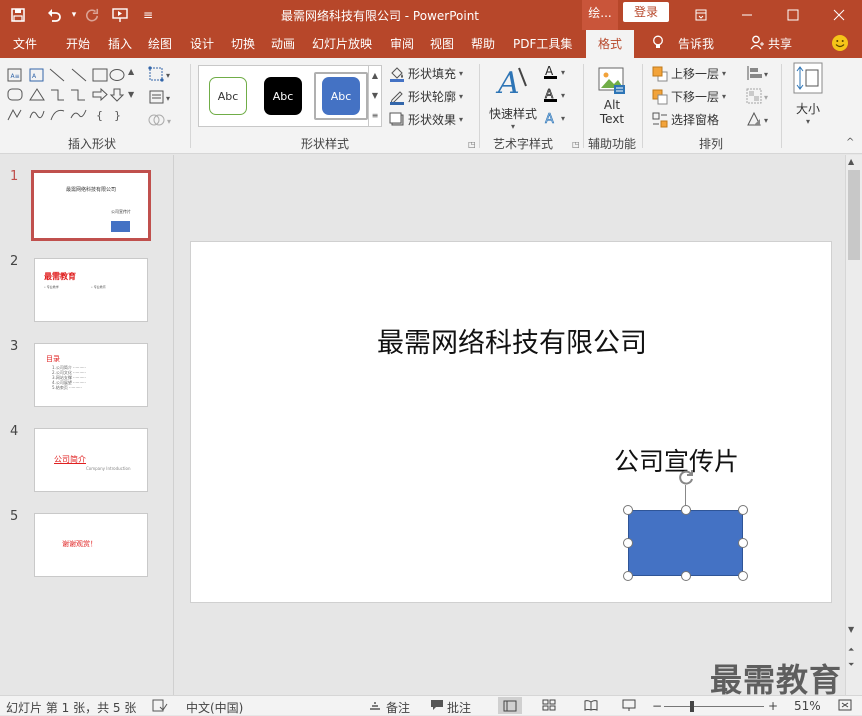 Image resolution: width=862 pixels, height=716 pixels. What do you see at coordinates (780, 43) in the screenshot?
I see `share-button: 共享` at bounding box center [780, 43].